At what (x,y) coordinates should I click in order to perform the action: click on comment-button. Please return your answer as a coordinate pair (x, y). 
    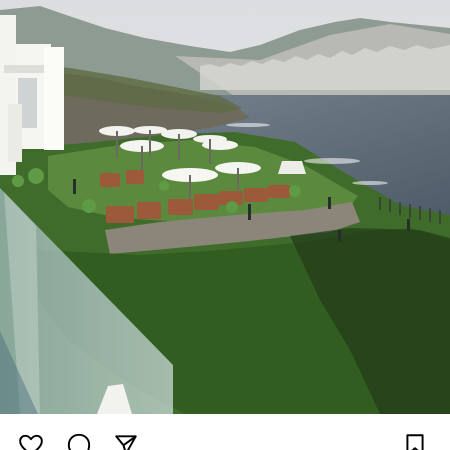
    Looking at the image, I should click on (79, 440).